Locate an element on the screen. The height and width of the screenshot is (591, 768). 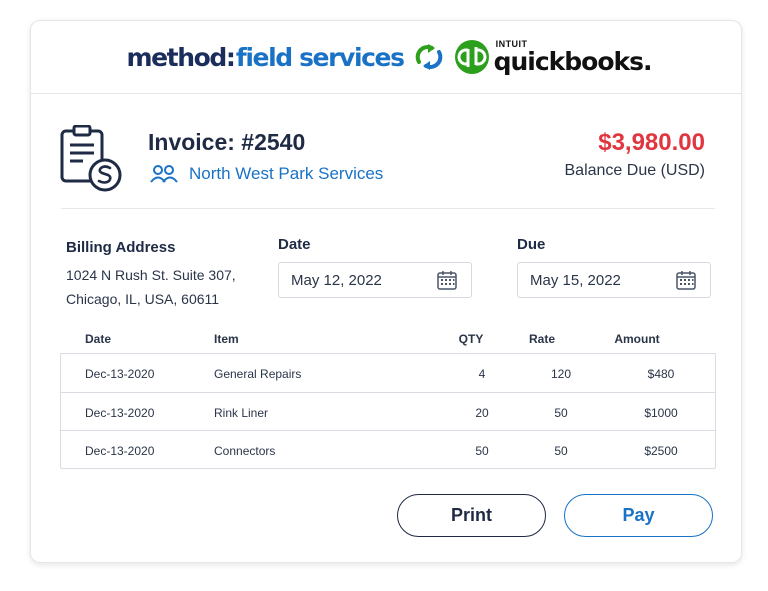
column-header-date: Date is located at coordinates (98, 339).